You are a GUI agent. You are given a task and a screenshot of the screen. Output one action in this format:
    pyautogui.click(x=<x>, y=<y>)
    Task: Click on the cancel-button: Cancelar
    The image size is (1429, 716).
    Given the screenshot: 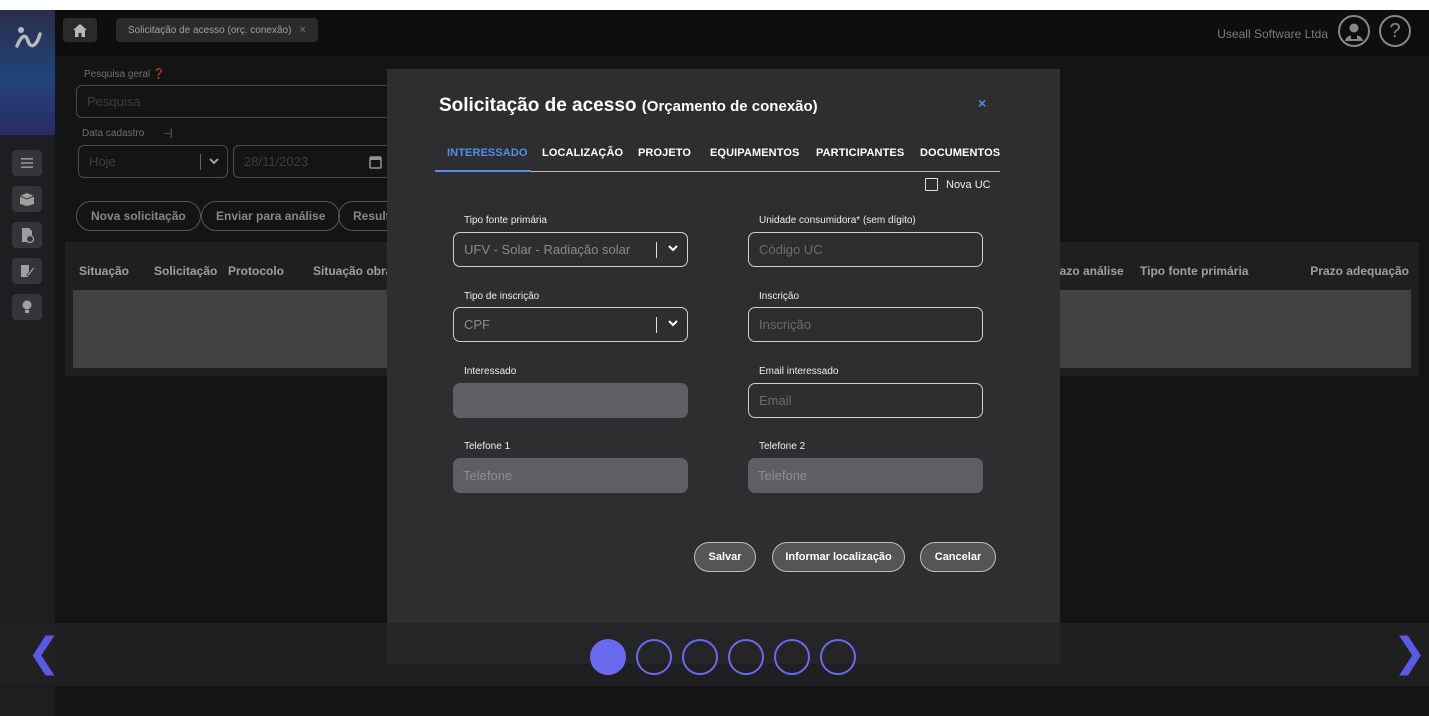 What is the action you would take?
    pyautogui.click(x=958, y=557)
    